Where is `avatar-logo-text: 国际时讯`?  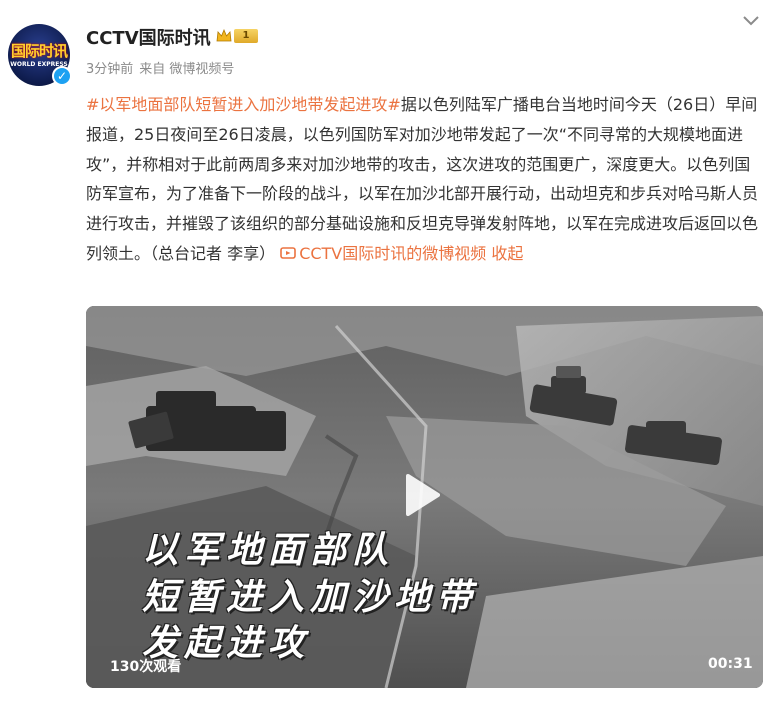 avatar-logo-text: 国际时讯 is located at coordinates (39, 51).